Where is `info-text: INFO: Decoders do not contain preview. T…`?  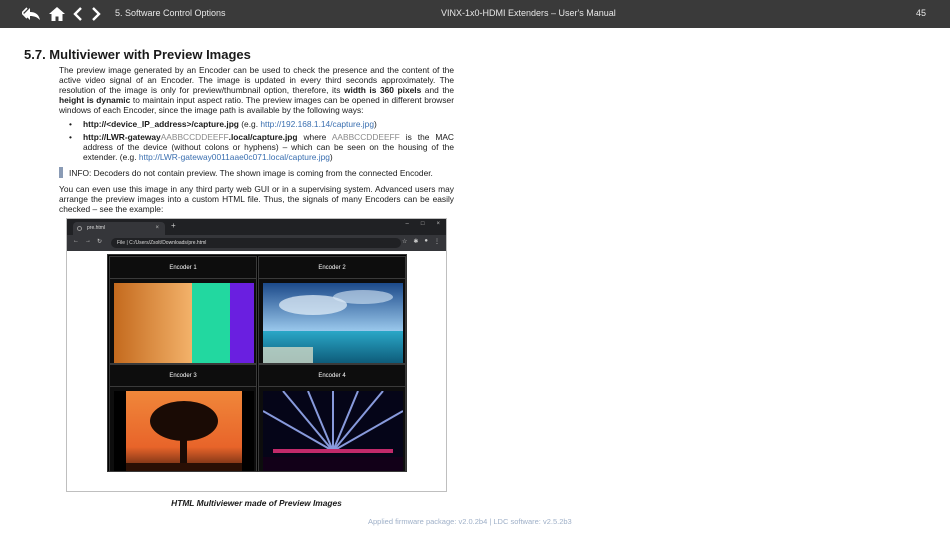 info-text: INFO: Decoders do not contain preview. T… is located at coordinates (251, 173).